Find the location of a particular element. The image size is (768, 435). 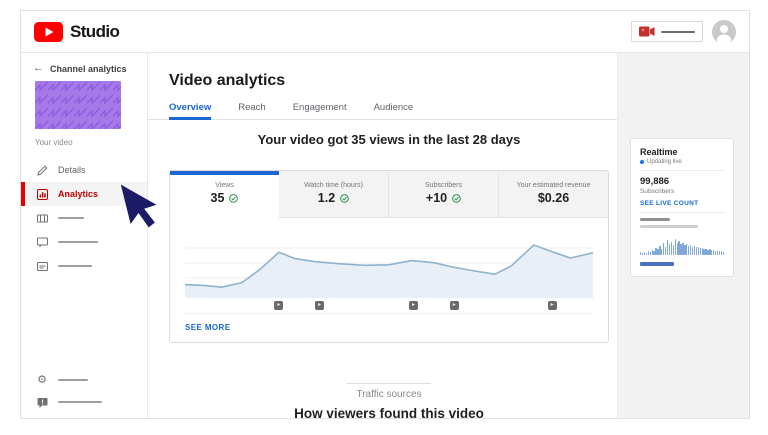

metric-tab-watch-time: Watch time (hours) 1.2 is located at coordinates (333, 194).